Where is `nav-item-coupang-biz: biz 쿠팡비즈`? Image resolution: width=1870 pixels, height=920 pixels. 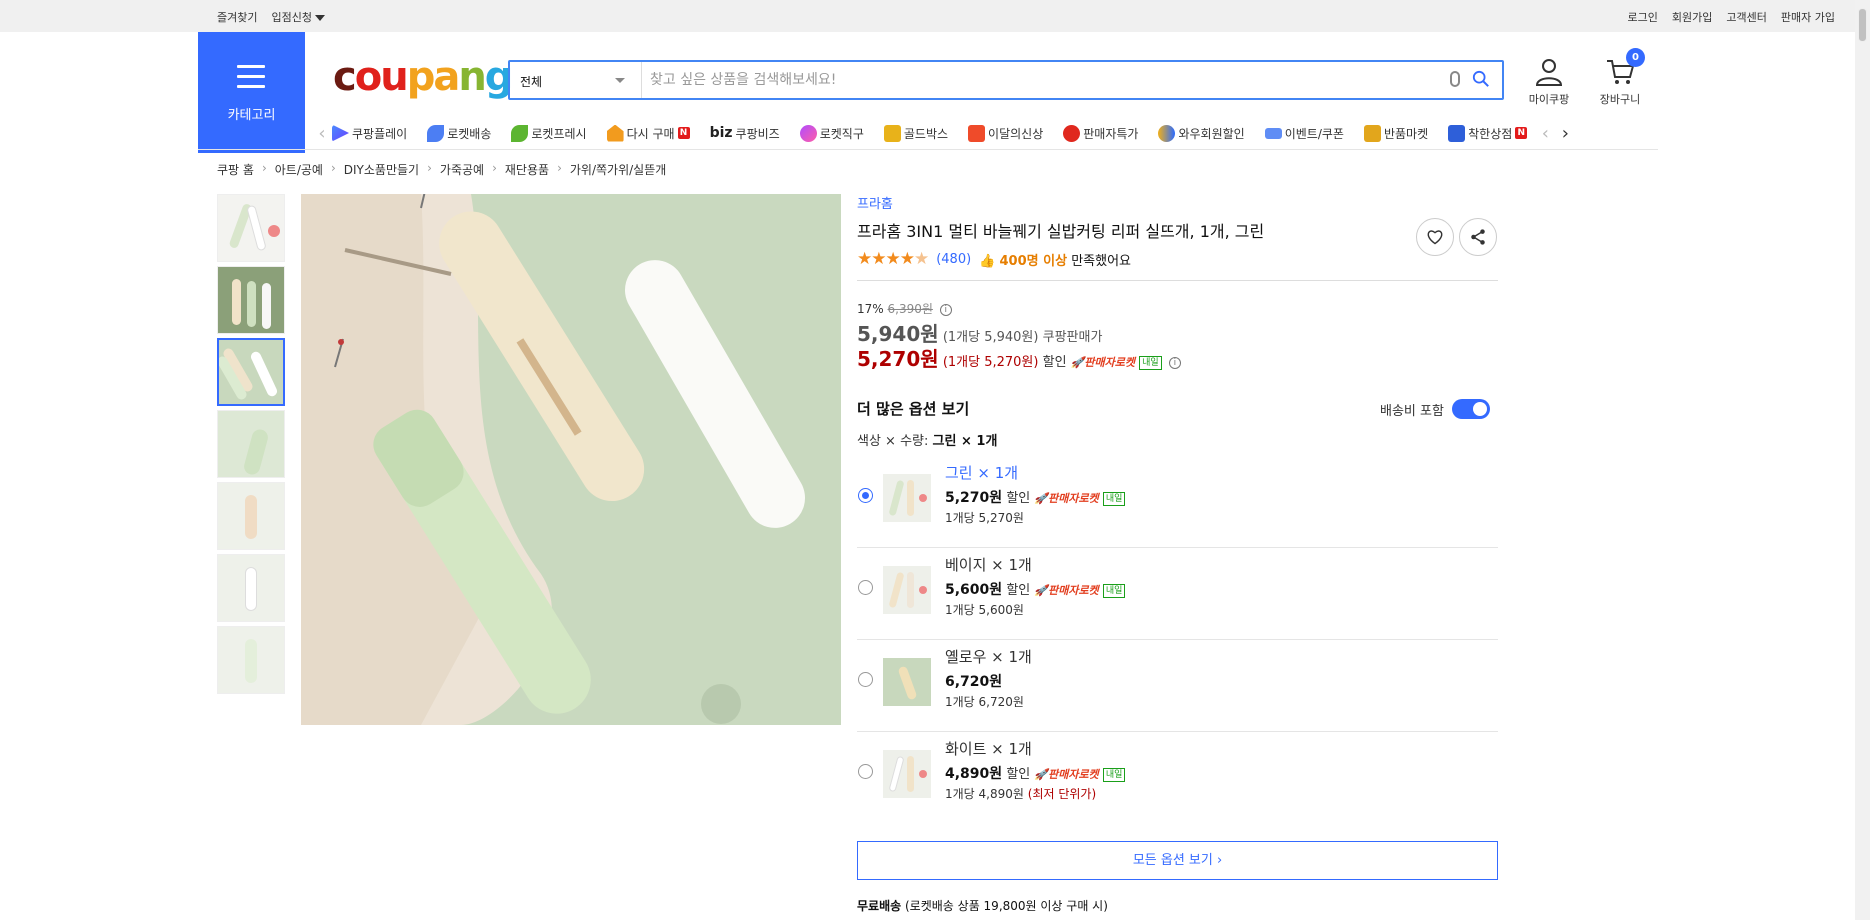
nav-item-coupang-biz: biz 쿠팡비즈 is located at coordinates (745, 133).